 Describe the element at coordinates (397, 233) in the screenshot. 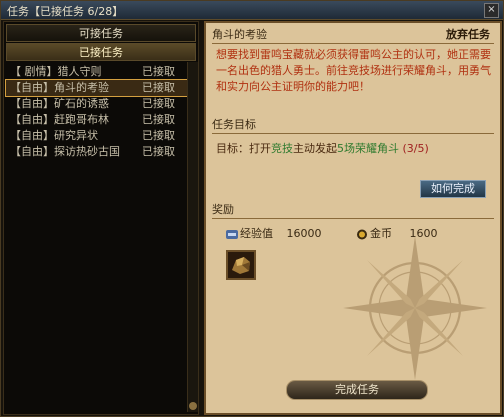

I see `reward-gold: 金币 1600` at that location.